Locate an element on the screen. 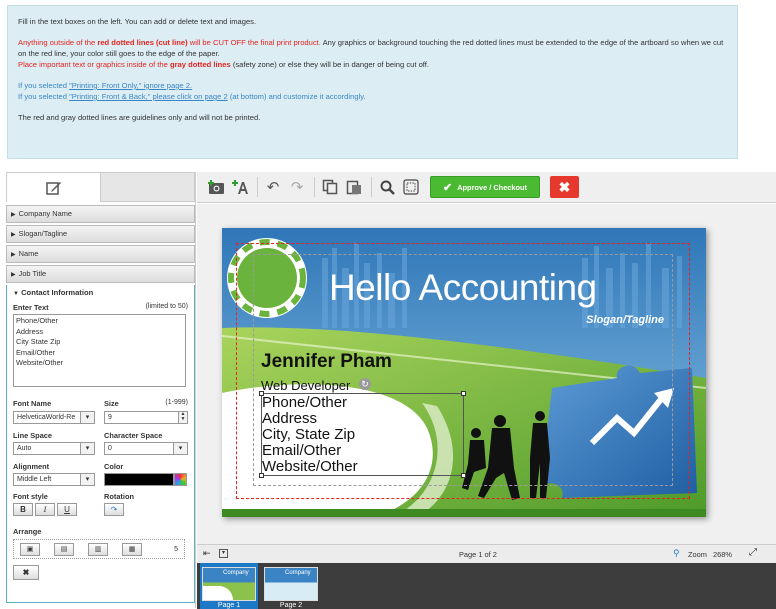  canvas-footer: ⇤ ▾ Page 1 of 2 ⚲ Zoom 268% ⤢ is located at coordinates (486, 553).